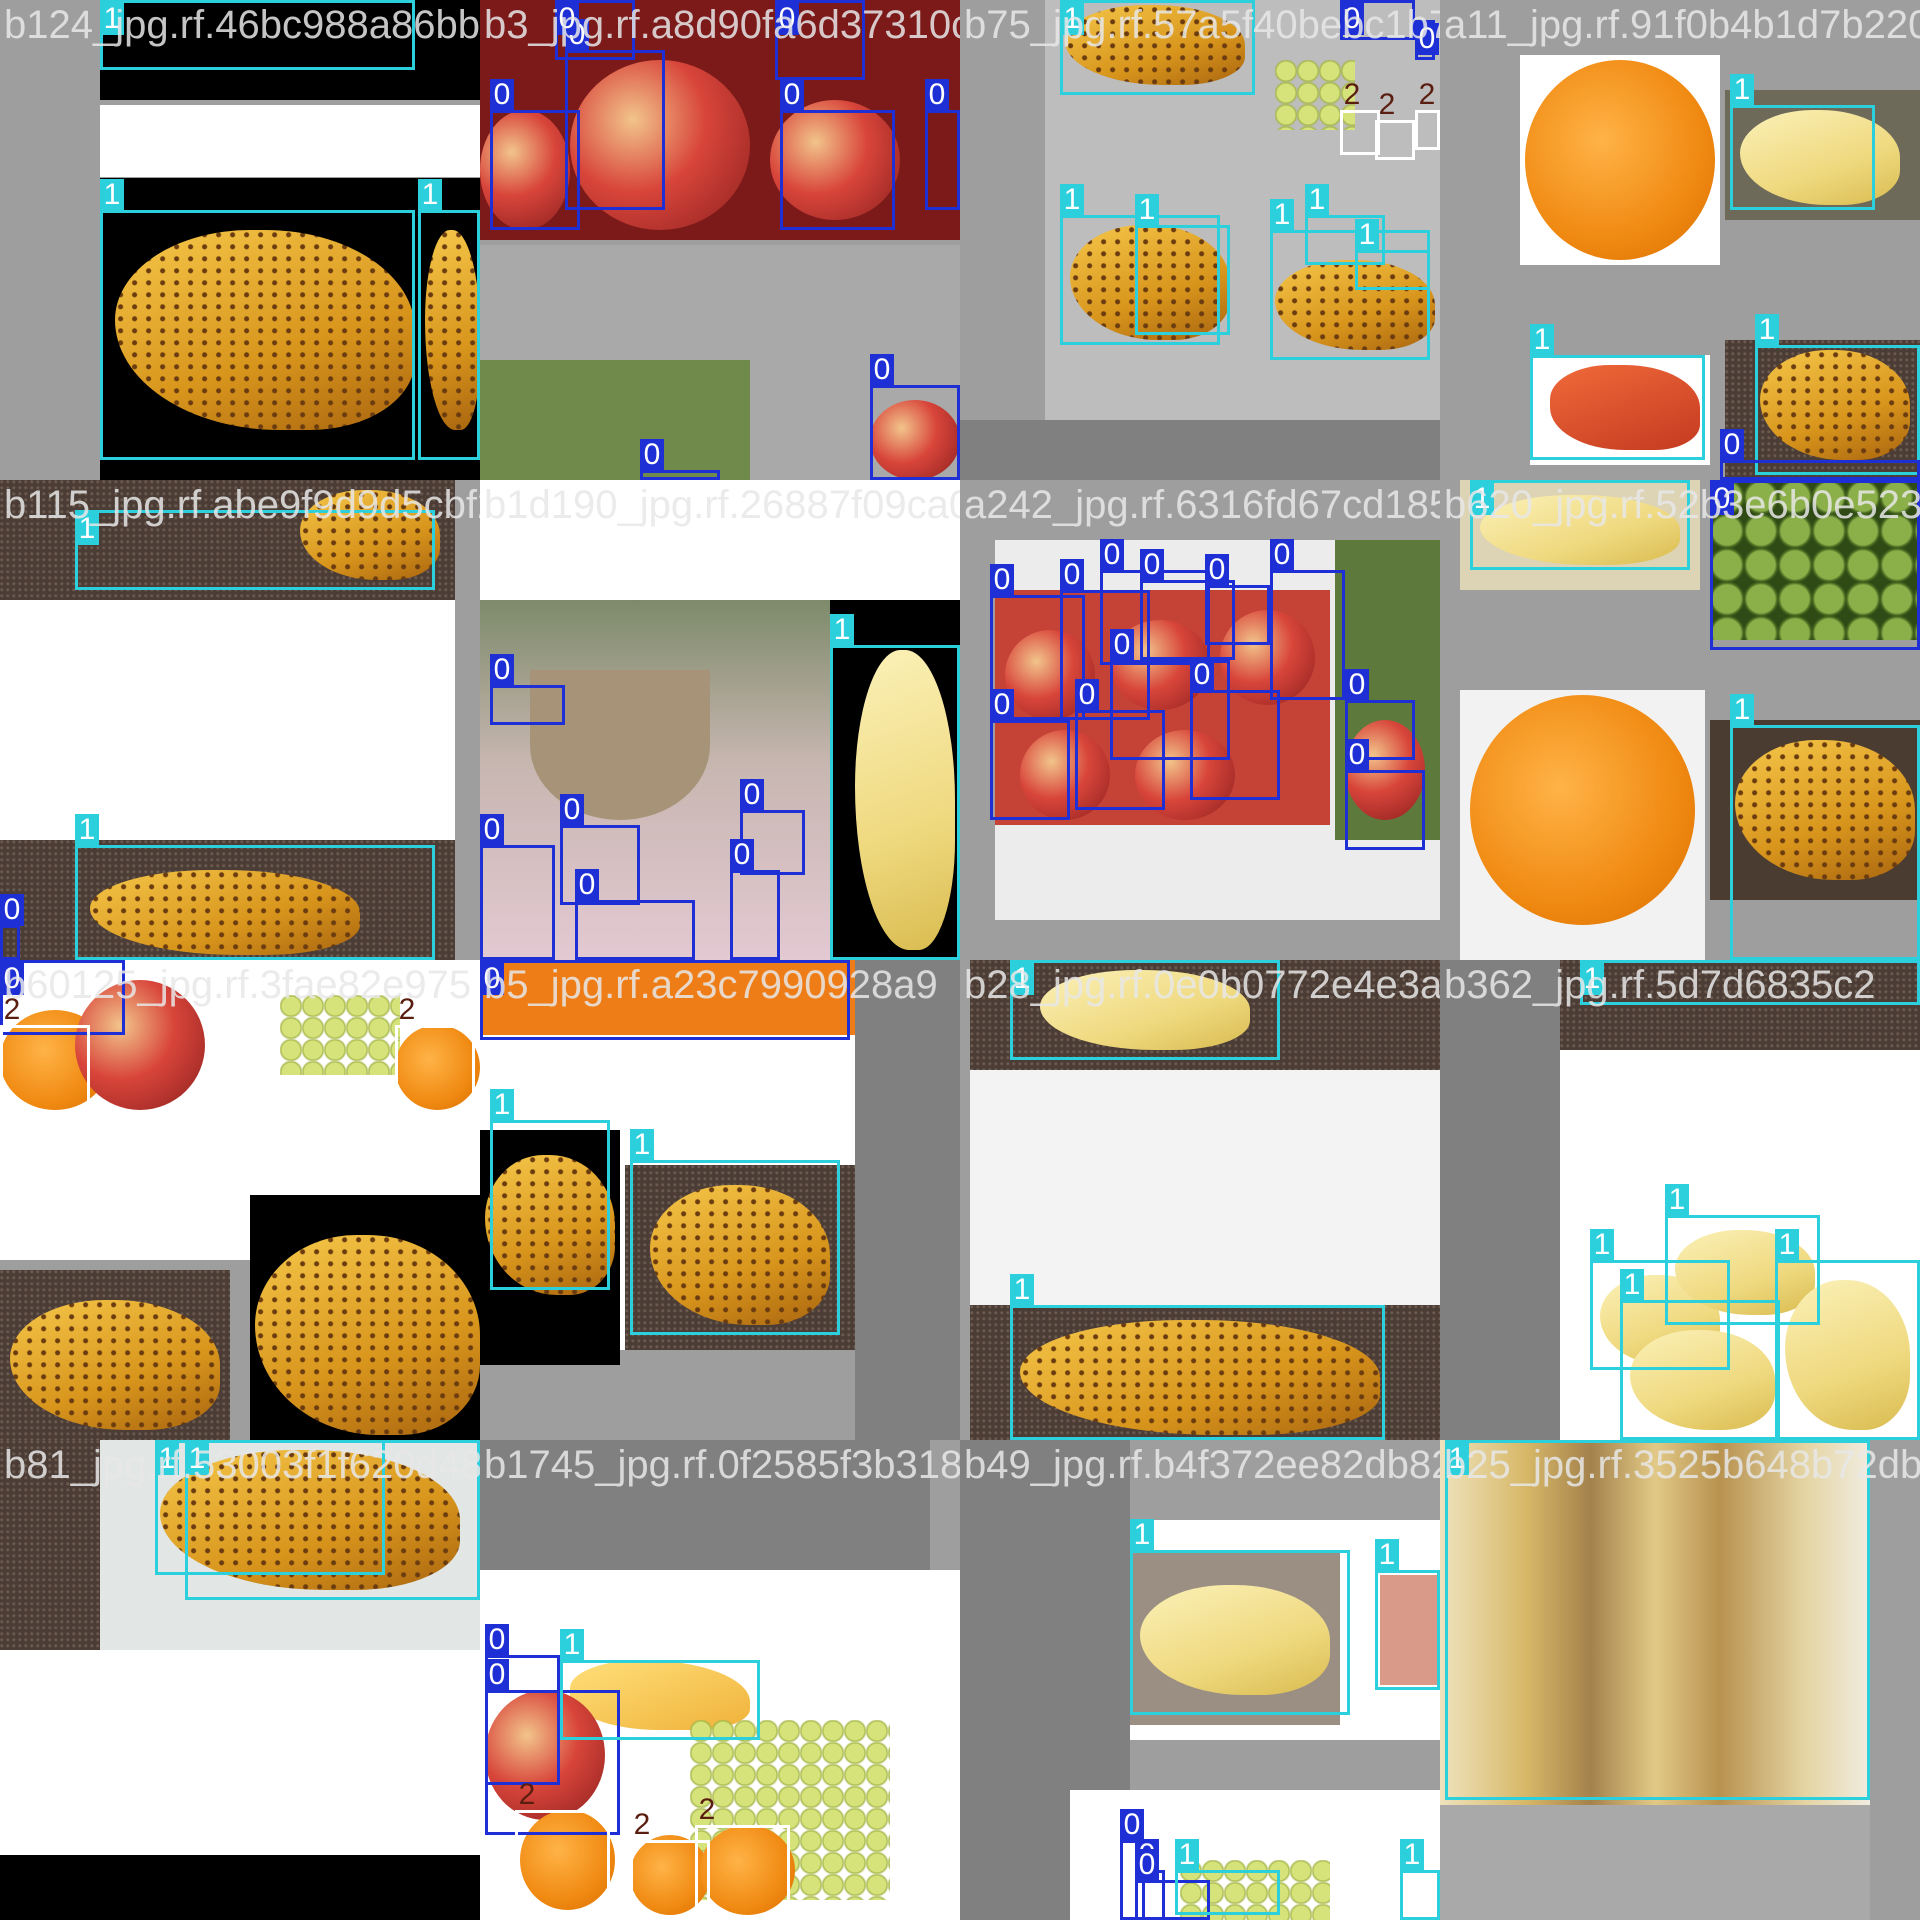 This screenshot has height=1920, width=1920. I want to click on tile-name: b75_jpg.rf.57a5f40bebc1b718, so click(1202, 25).